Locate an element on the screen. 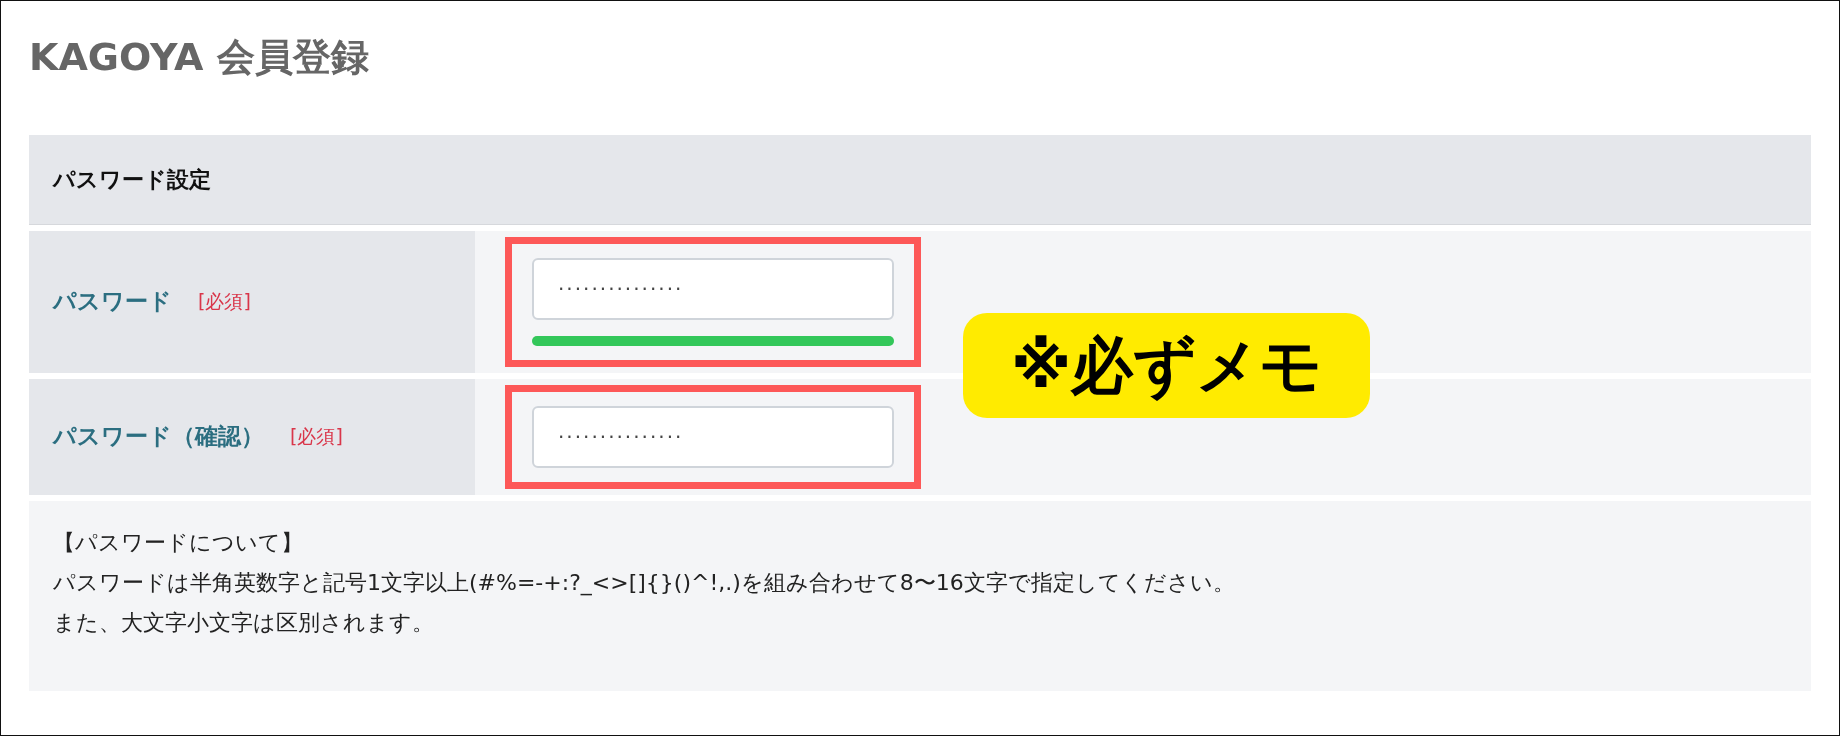  page-title: KAGOYA 会員登録 is located at coordinates (199, 58).